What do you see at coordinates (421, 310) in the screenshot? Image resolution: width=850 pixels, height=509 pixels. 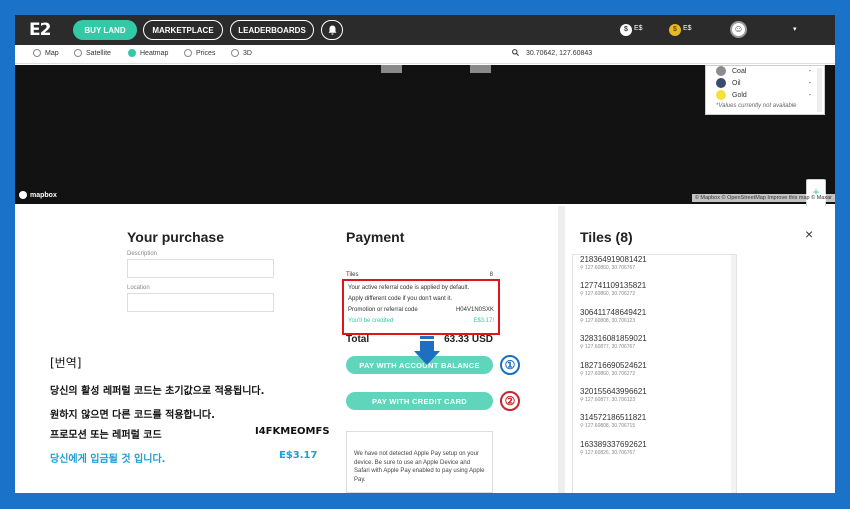 I see `promo-code-row: Promotion or referral code H04V1N0SXK` at bounding box center [421, 310].